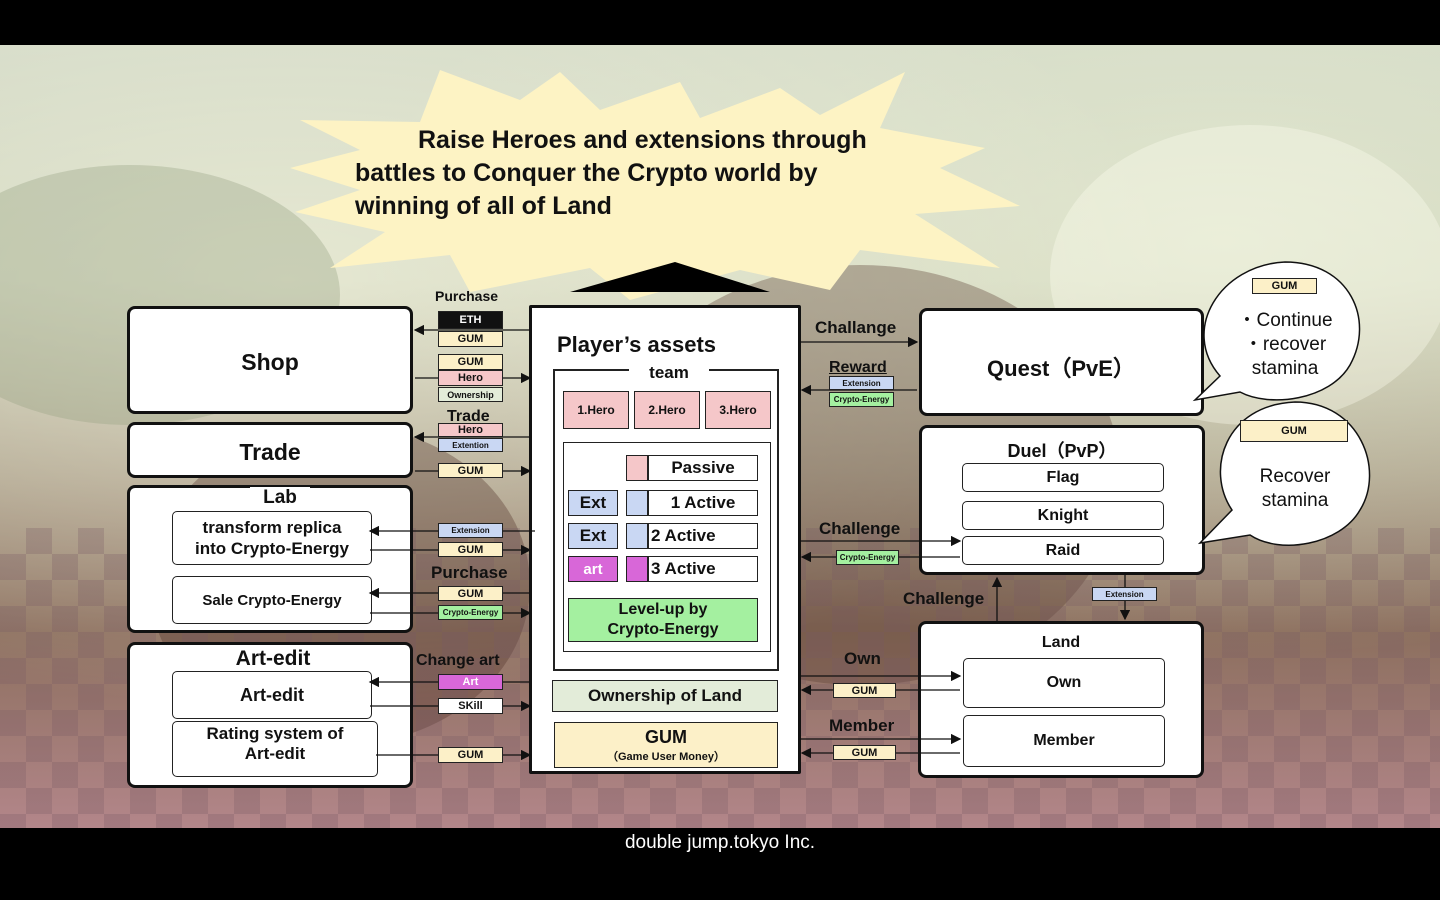 The image size is (1440, 900). I want to click on tag-gum-rating: GUM, so click(470, 755).